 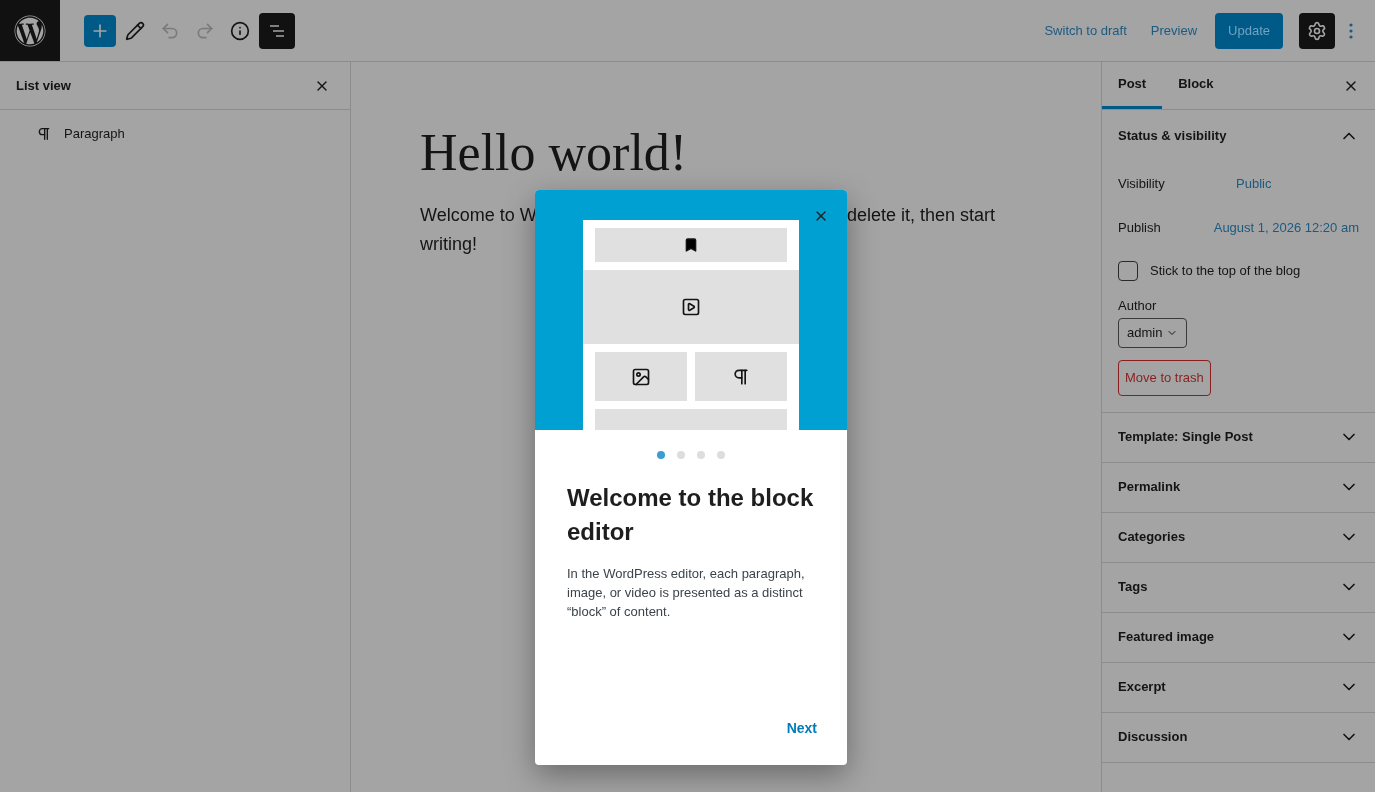 What do you see at coordinates (1128, 271) in the screenshot?
I see `sticky-checkbox` at bounding box center [1128, 271].